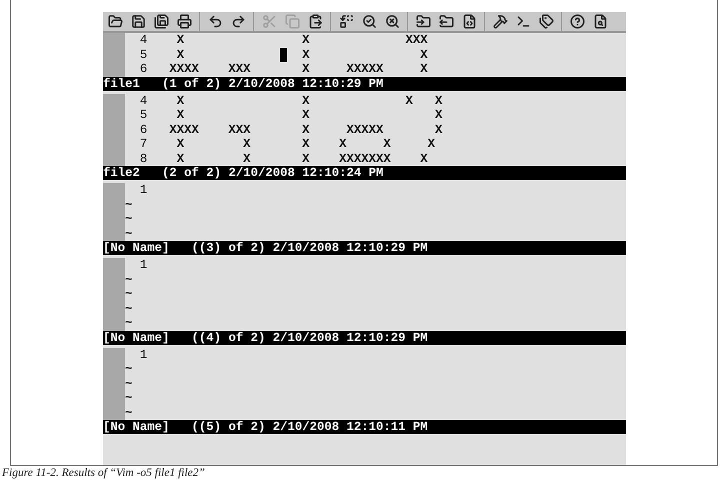  Describe the element at coordinates (302, 159) in the screenshot. I see `code-line: X X X XXXXXXX X` at that location.